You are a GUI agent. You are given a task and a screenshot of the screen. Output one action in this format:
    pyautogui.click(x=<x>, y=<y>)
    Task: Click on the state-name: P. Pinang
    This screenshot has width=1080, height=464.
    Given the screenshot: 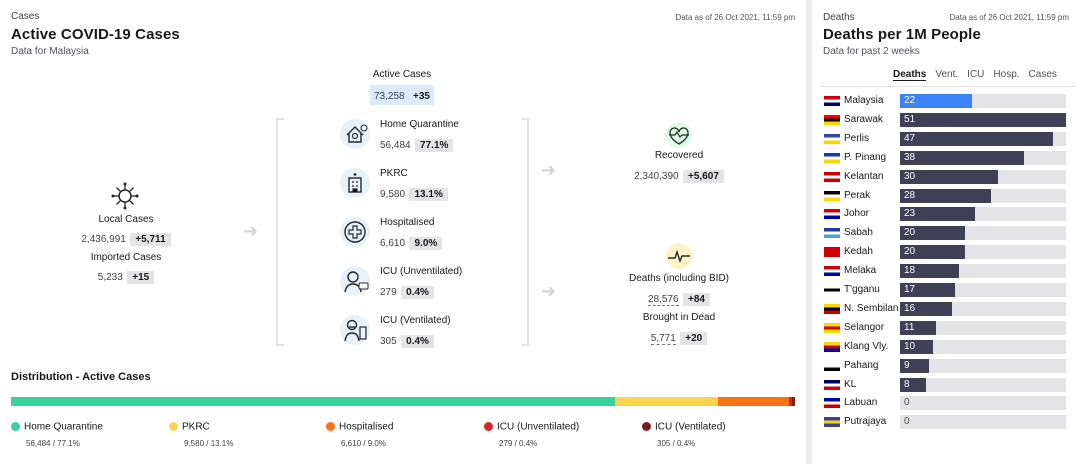 What is the action you would take?
    pyautogui.click(x=865, y=157)
    